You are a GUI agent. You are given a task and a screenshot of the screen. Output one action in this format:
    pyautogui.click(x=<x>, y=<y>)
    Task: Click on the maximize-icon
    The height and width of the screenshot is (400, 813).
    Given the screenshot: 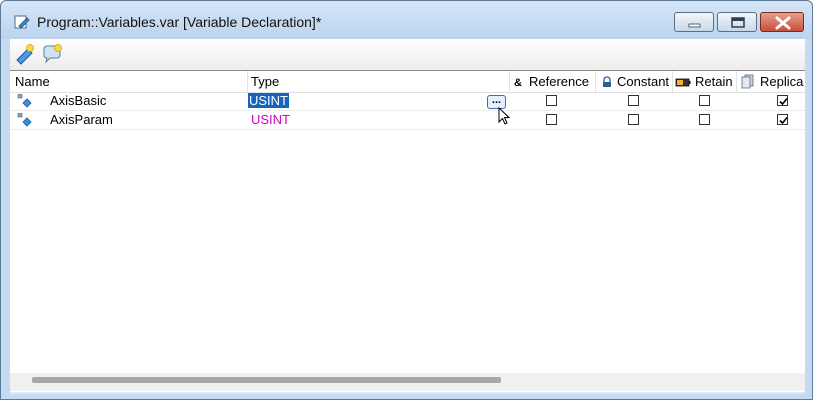 What is the action you would take?
    pyautogui.click(x=738, y=22)
    